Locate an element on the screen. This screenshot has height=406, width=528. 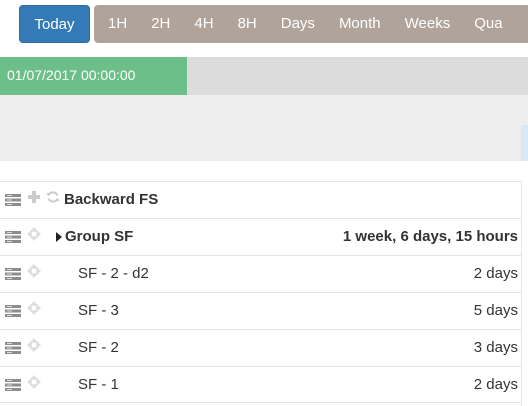
task-row: SF - 2 3 days is located at coordinates (260, 347).